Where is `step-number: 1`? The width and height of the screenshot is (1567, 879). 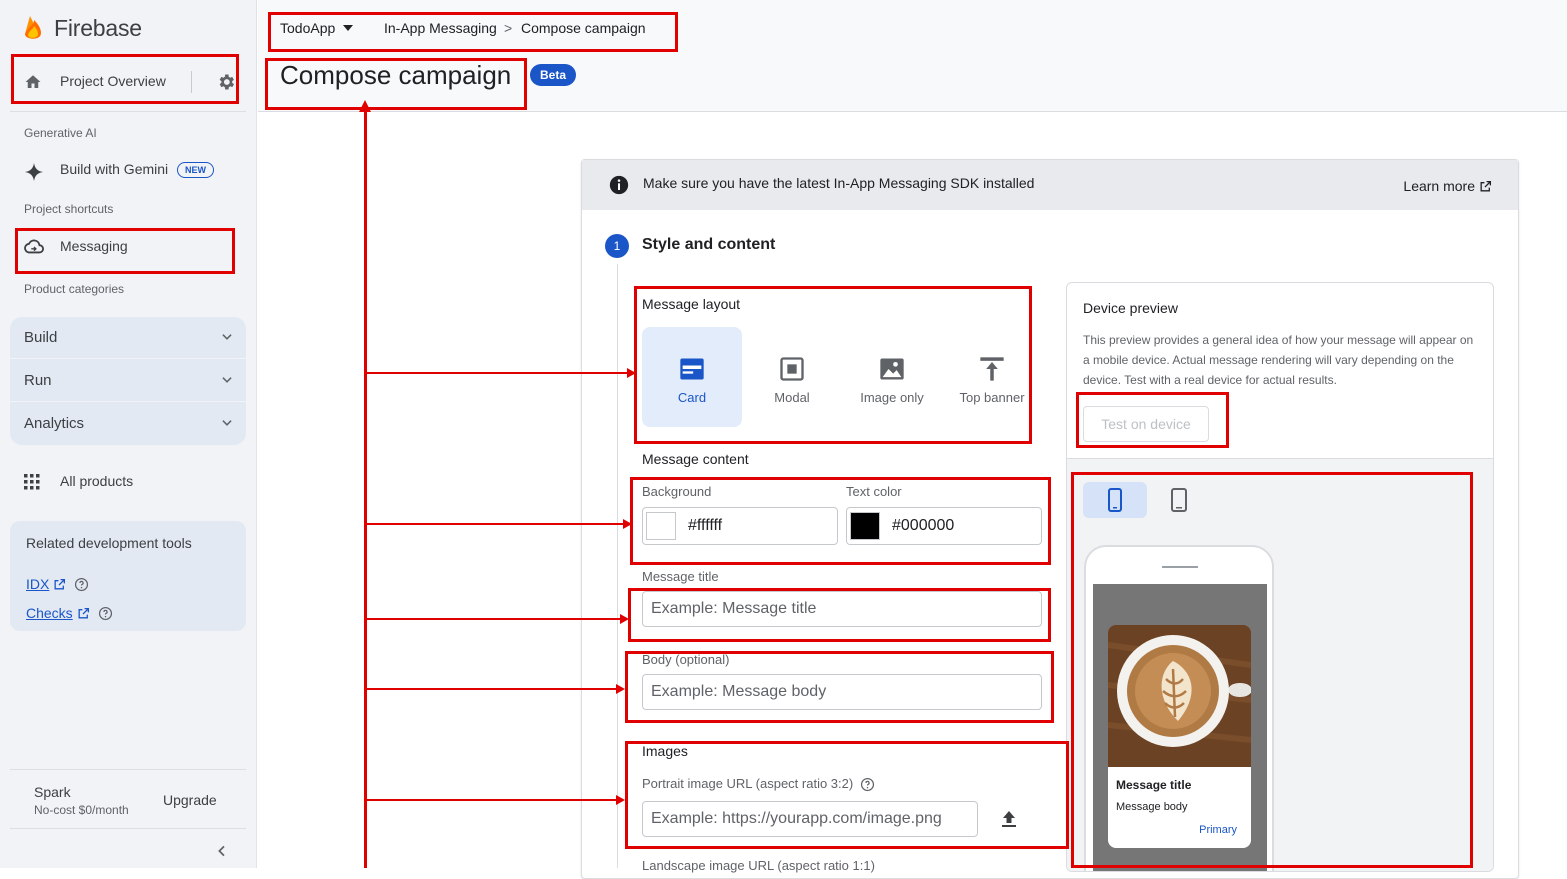 step-number: 1 is located at coordinates (617, 246).